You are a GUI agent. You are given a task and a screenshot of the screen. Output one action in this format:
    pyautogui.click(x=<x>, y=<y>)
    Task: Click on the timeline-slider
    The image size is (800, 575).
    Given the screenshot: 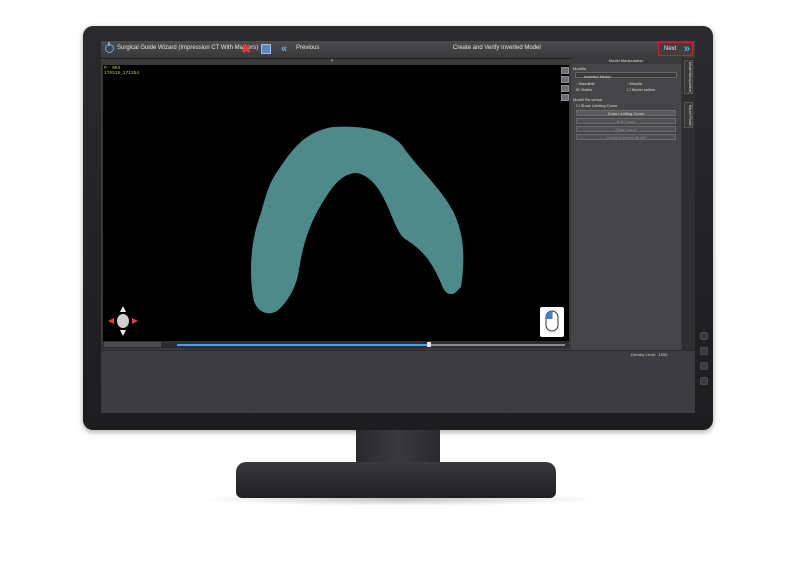 What is the action you would take?
    pyautogui.click(x=371, y=344)
    